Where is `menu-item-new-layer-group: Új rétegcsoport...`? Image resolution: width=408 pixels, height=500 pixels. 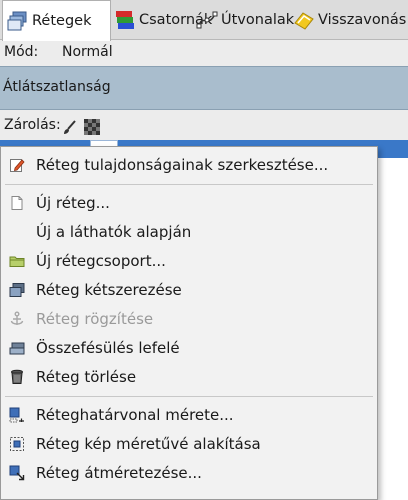 menu-item-new-layer-group: Új rétegcsoport... is located at coordinates (189, 261).